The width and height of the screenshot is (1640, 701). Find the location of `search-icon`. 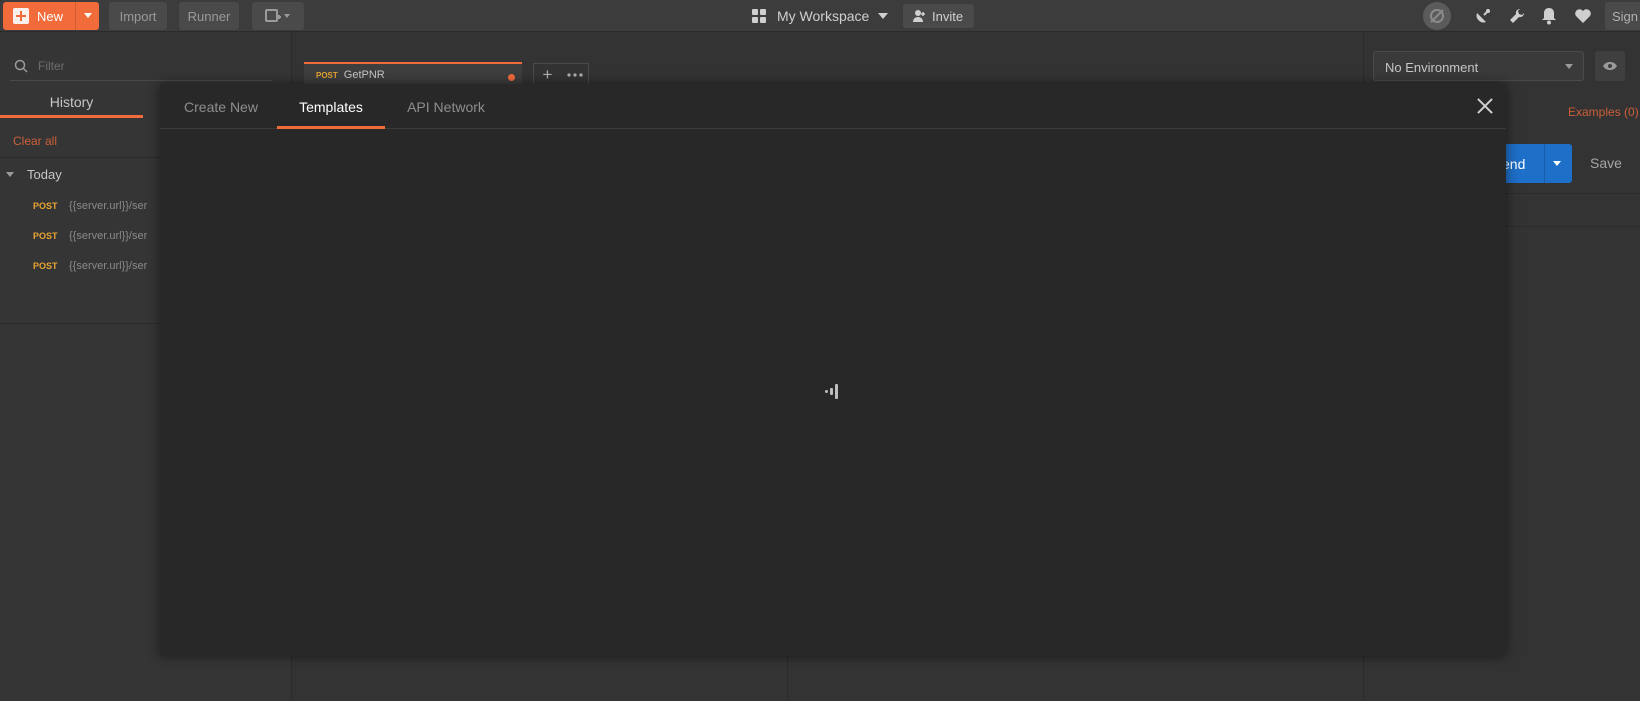

search-icon is located at coordinates (21, 66).